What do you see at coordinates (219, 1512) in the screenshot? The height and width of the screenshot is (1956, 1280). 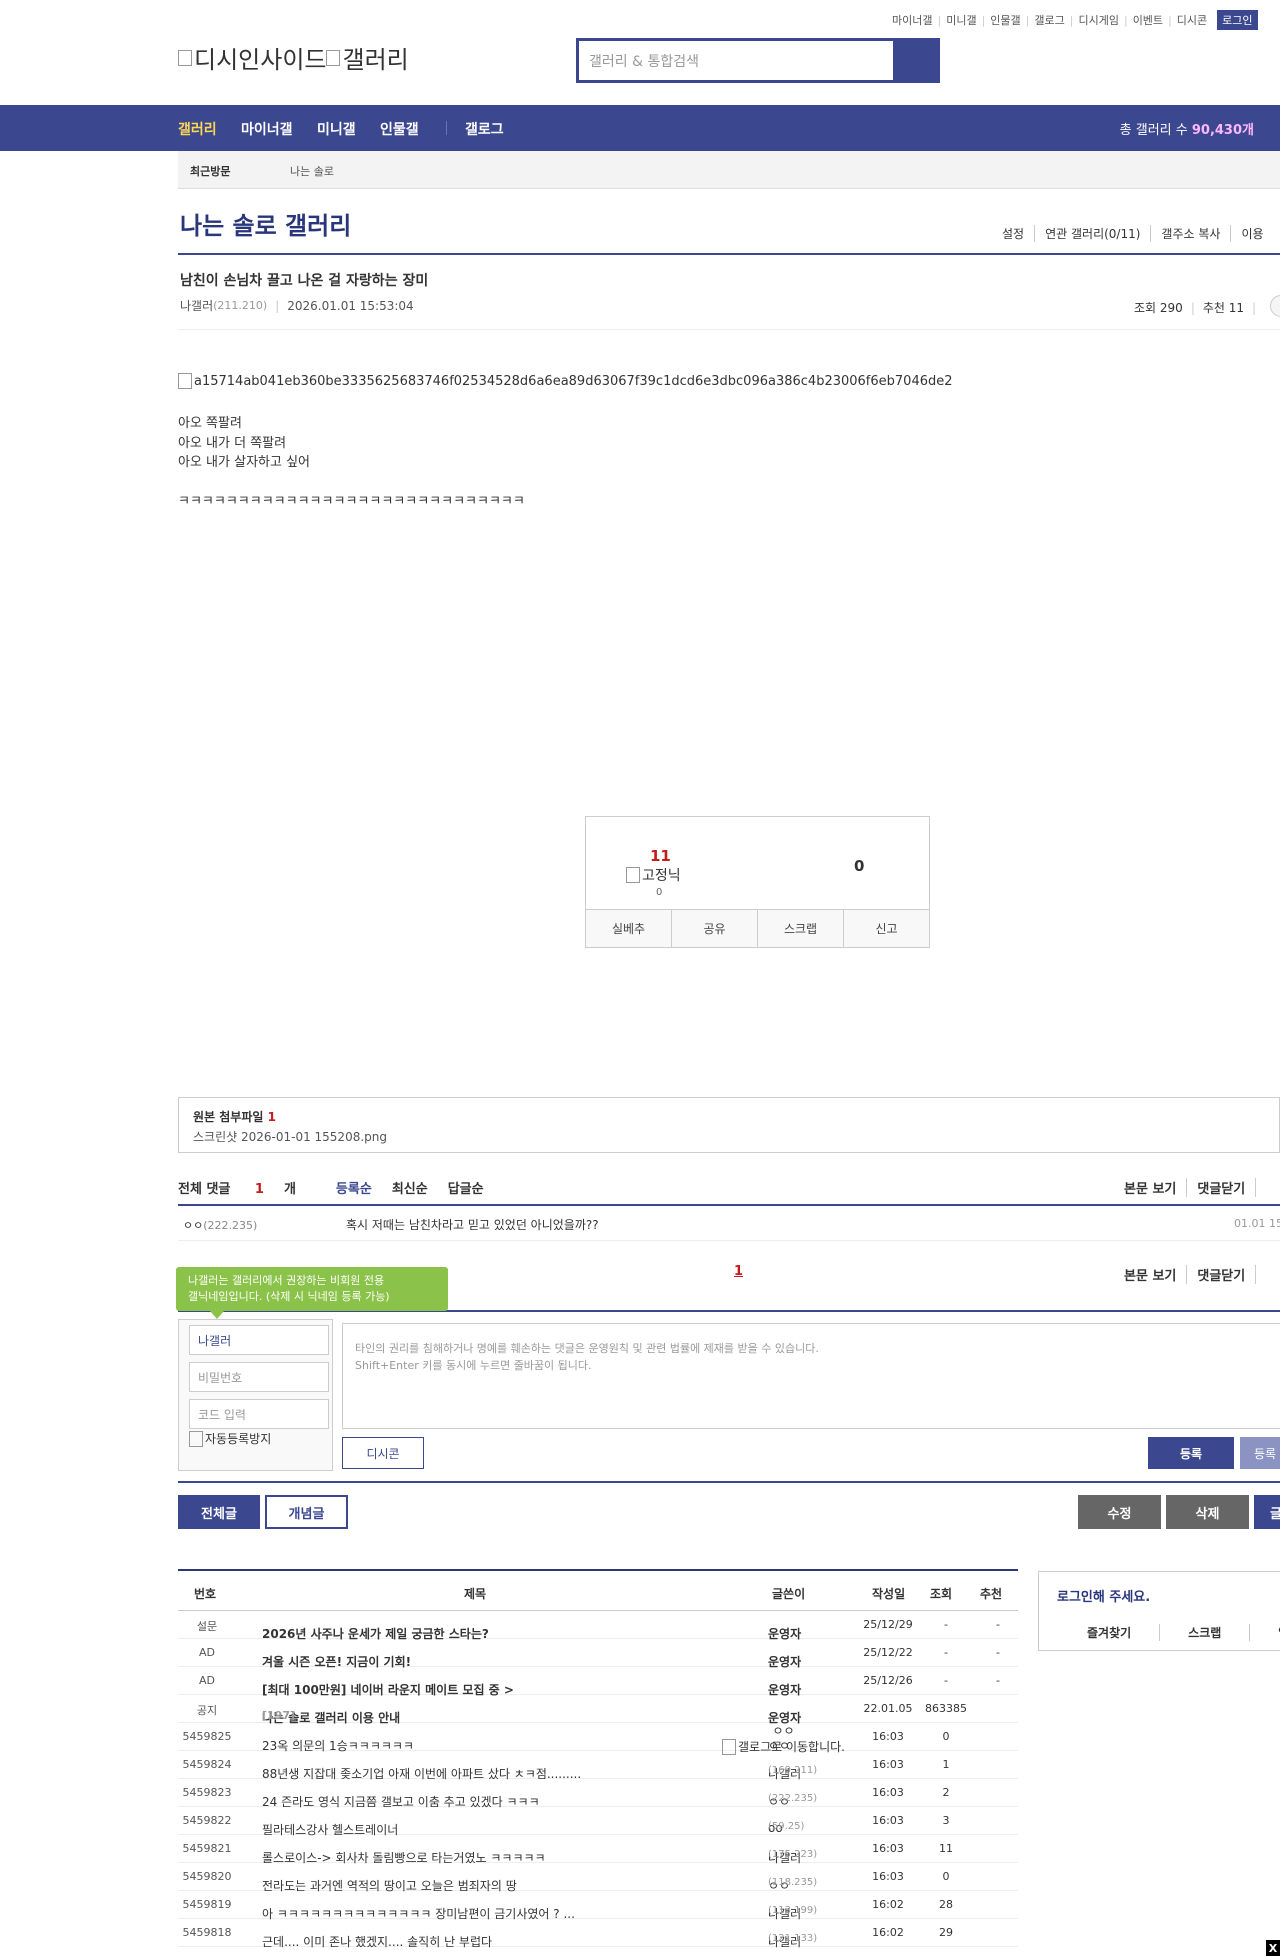 I see `all-posts-button: 전체글` at bounding box center [219, 1512].